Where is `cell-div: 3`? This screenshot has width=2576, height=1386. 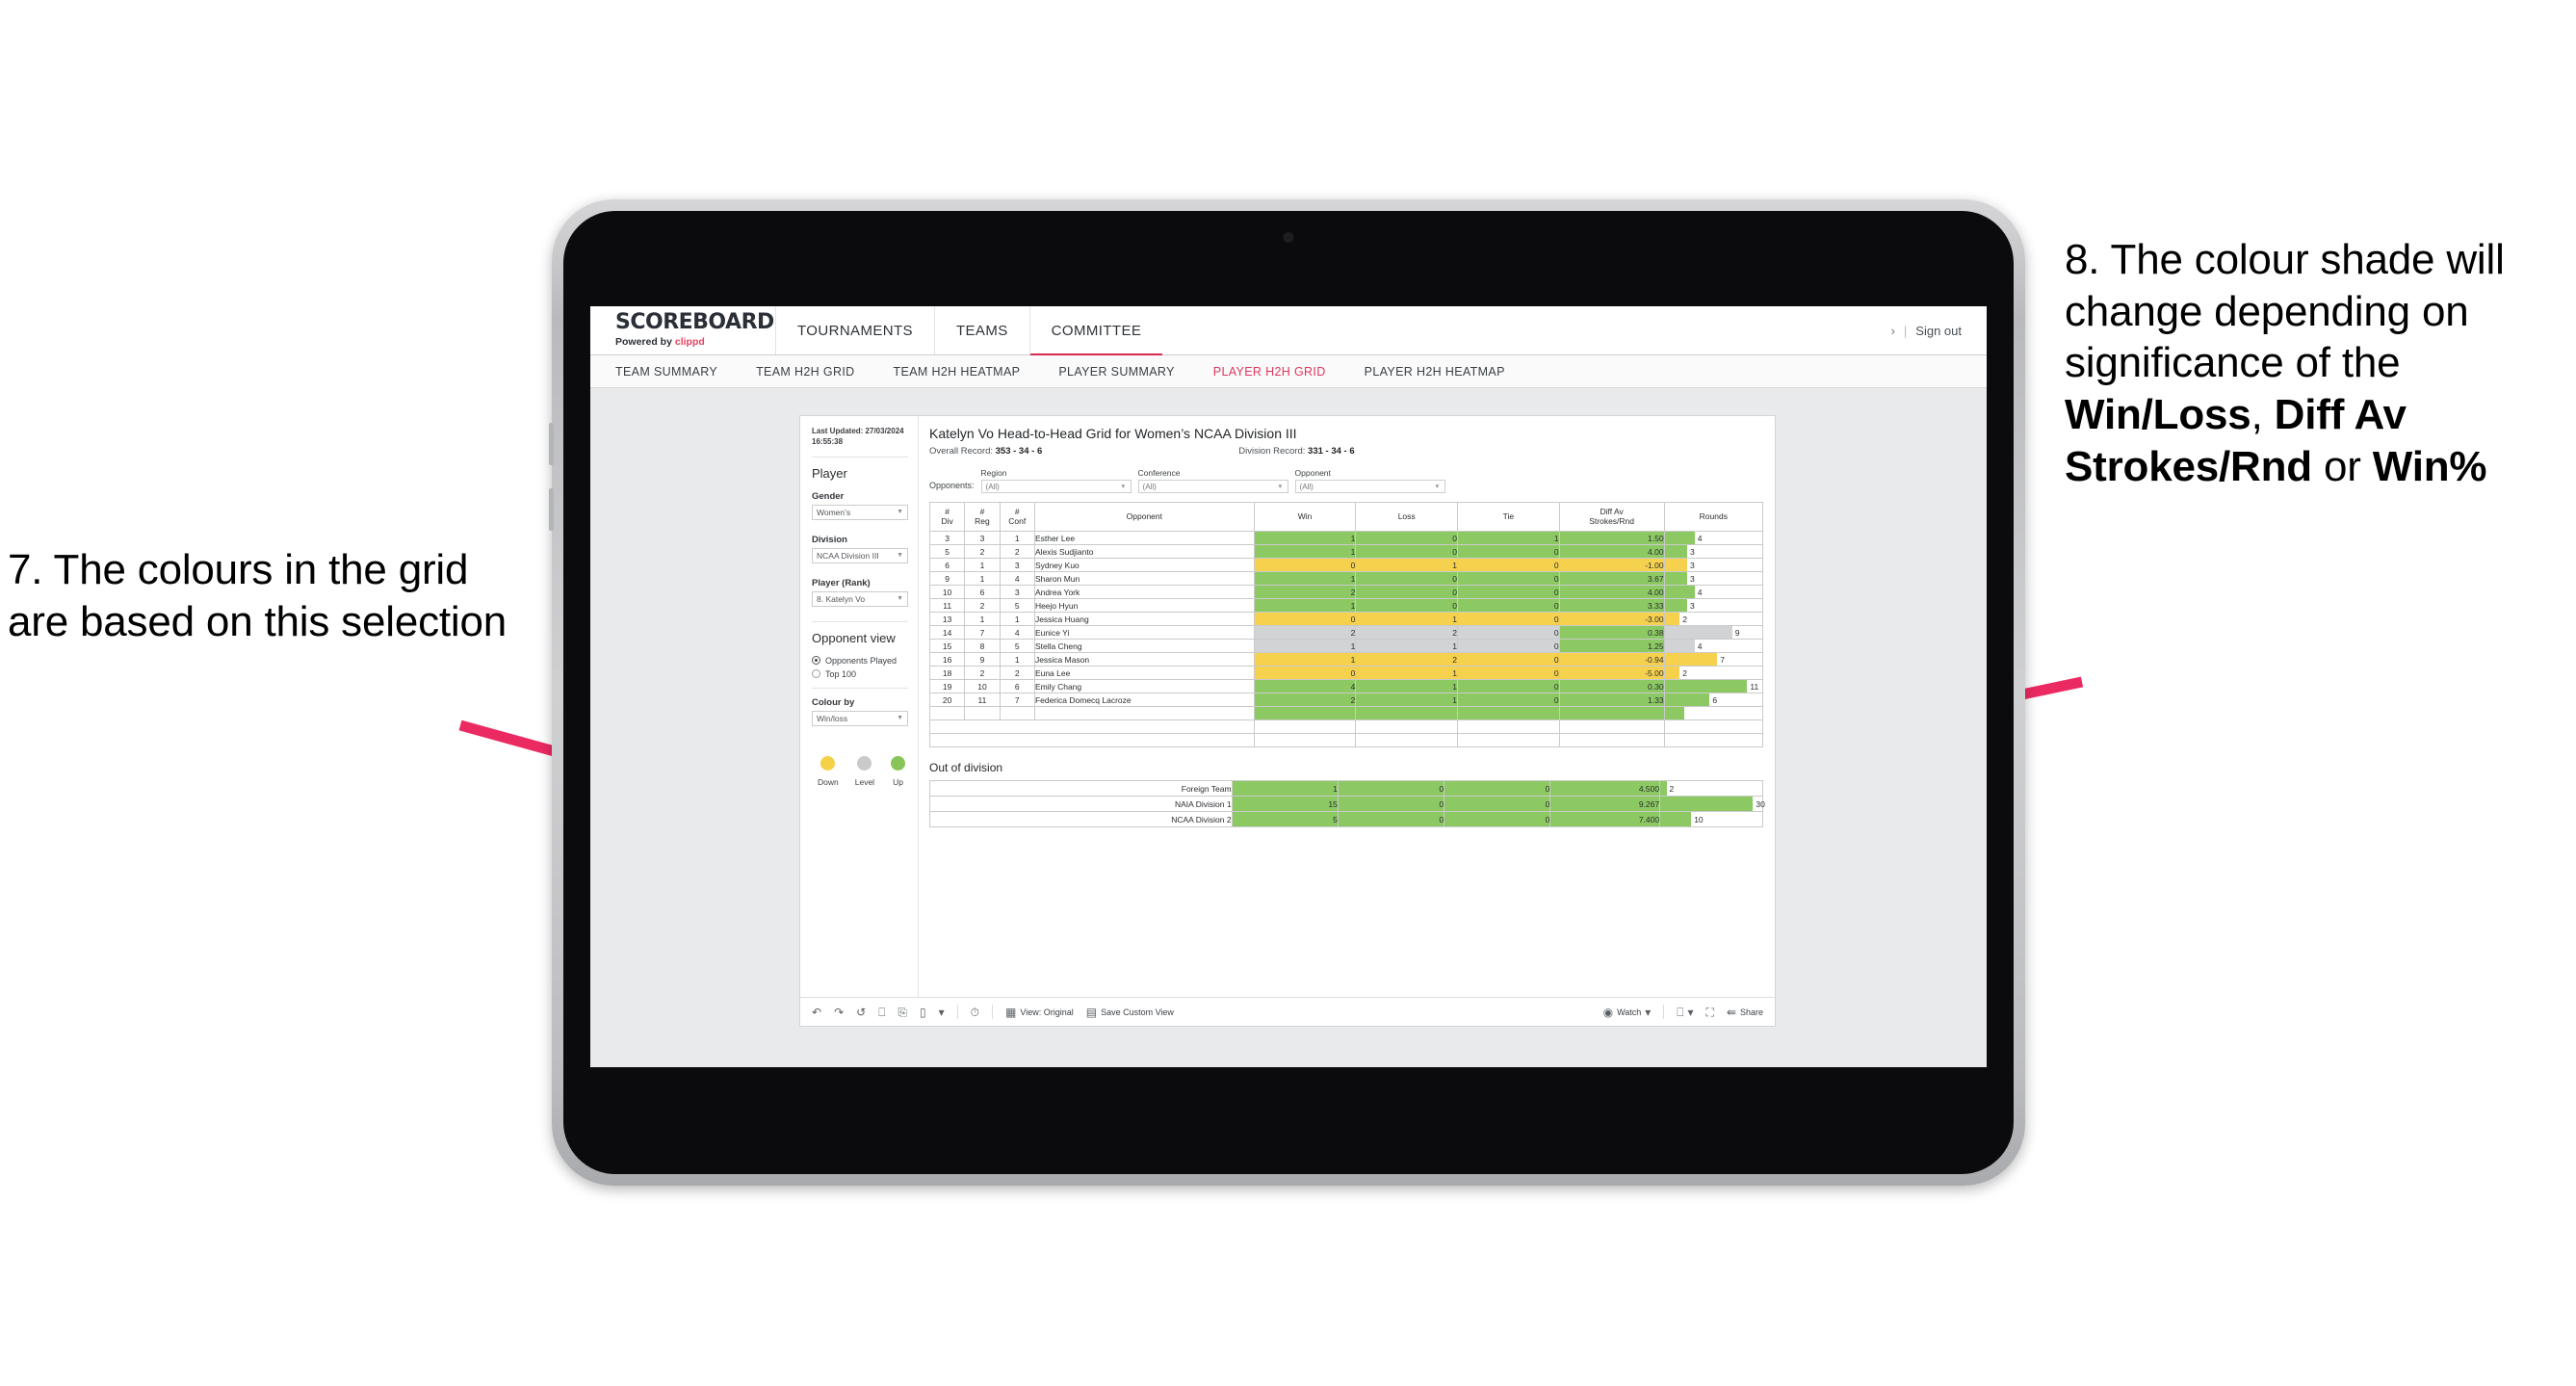
cell-div: 3 is located at coordinates (947, 538).